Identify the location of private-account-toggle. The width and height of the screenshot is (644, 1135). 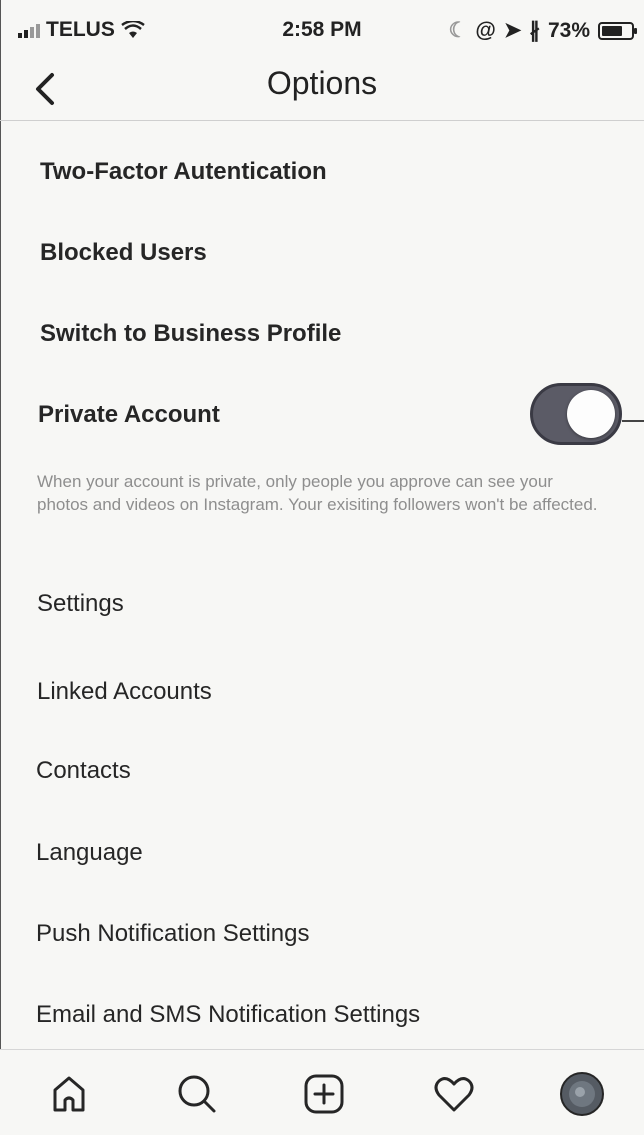
(576, 414).